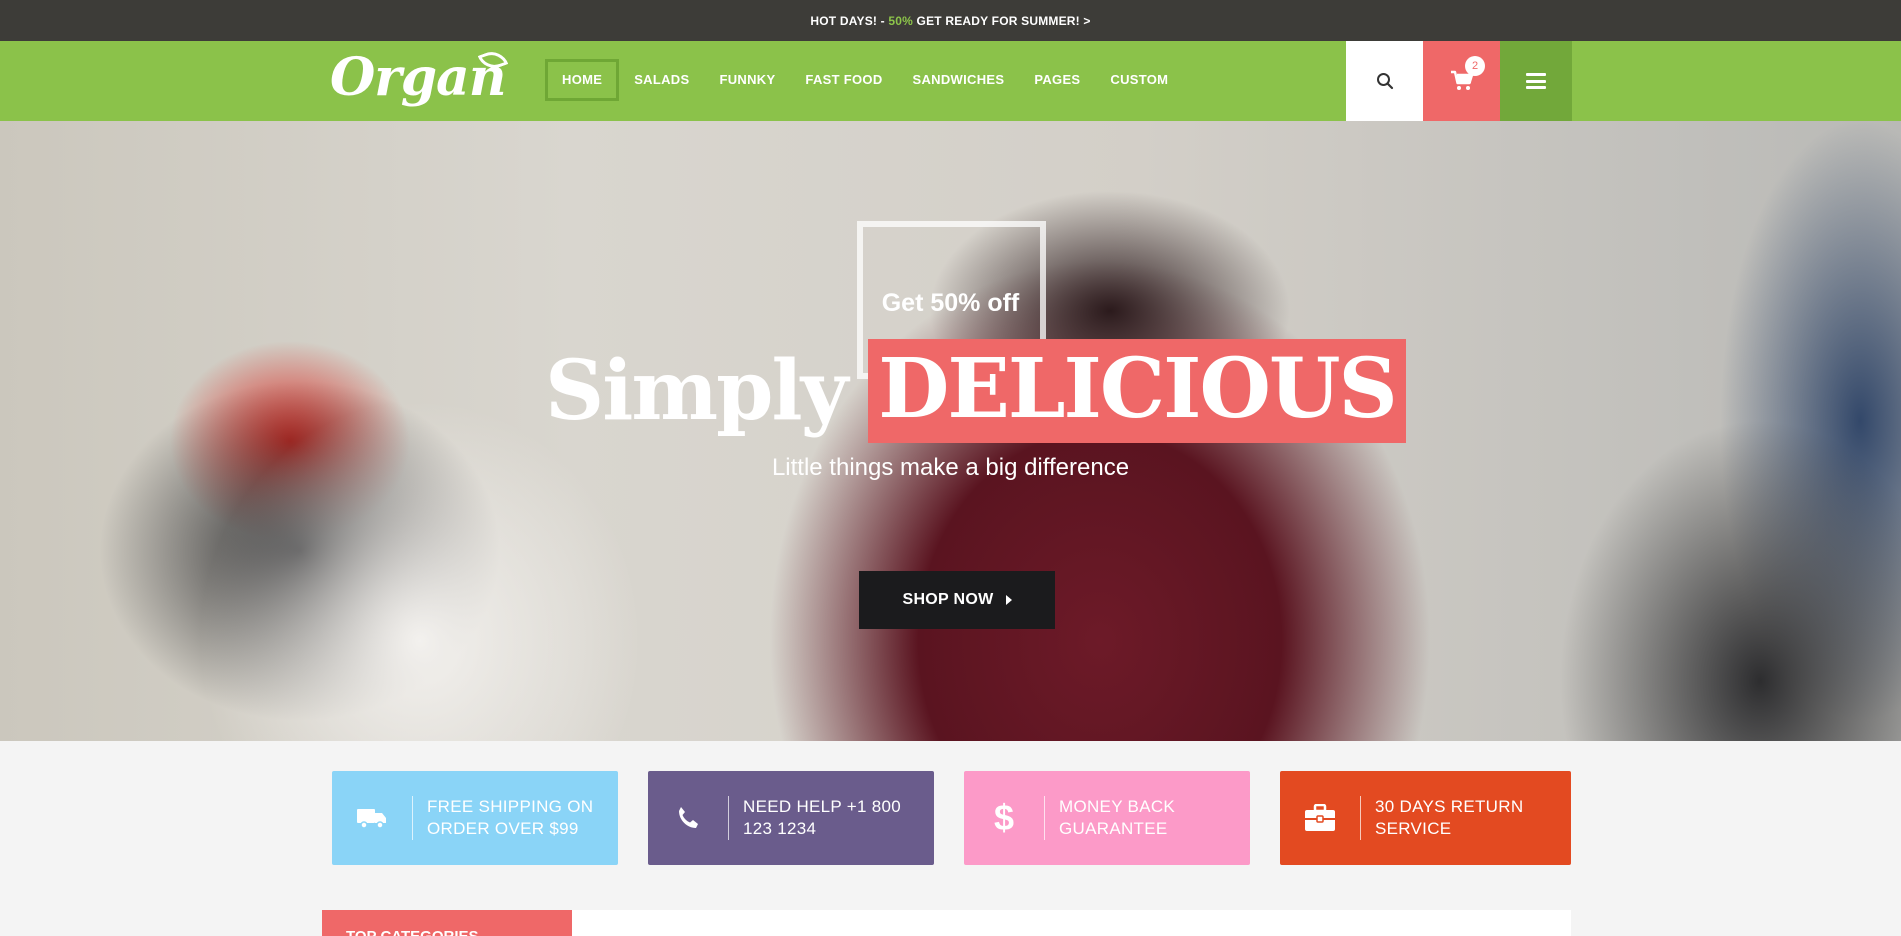 This screenshot has width=1901, height=936. What do you see at coordinates (510, 806) in the screenshot?
I see `feature-line-1: FREE SHIPPING ON` at bounding box center [510, 806].